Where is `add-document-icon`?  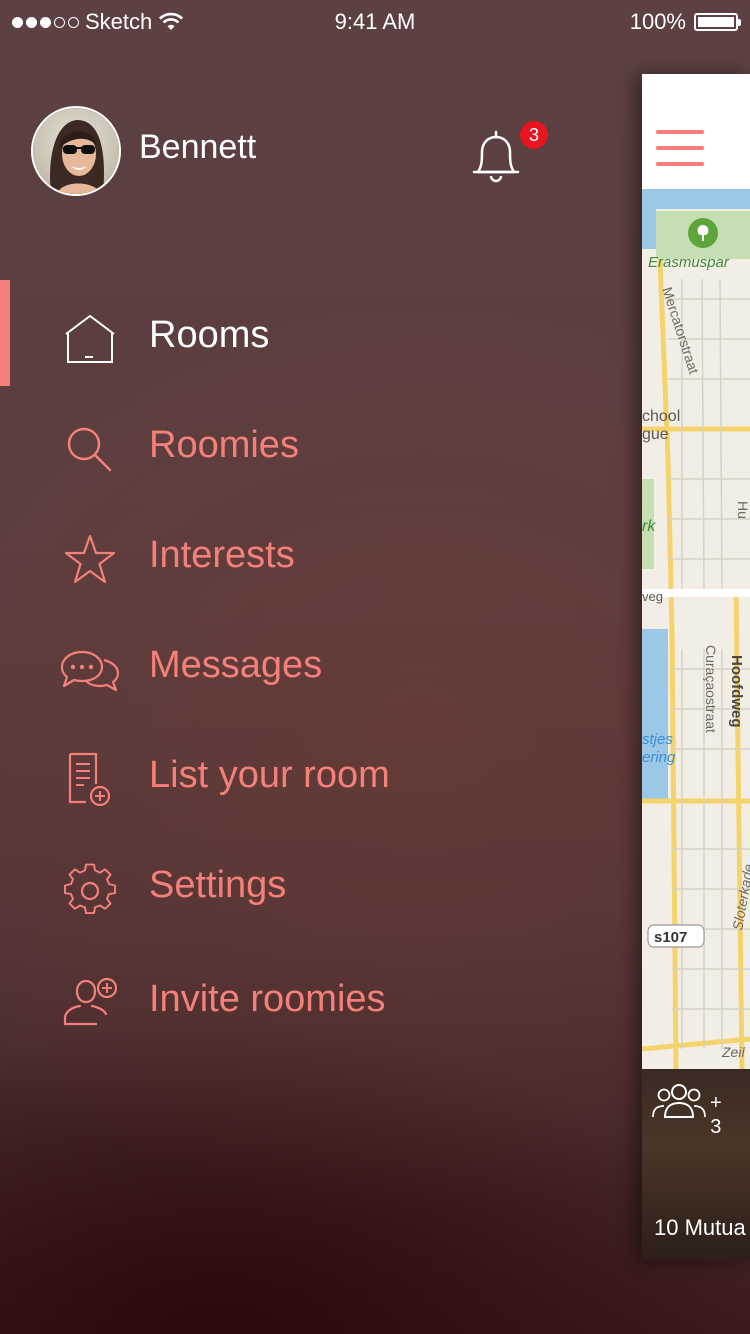 add-document-icon is located at coordinates (89, 779).